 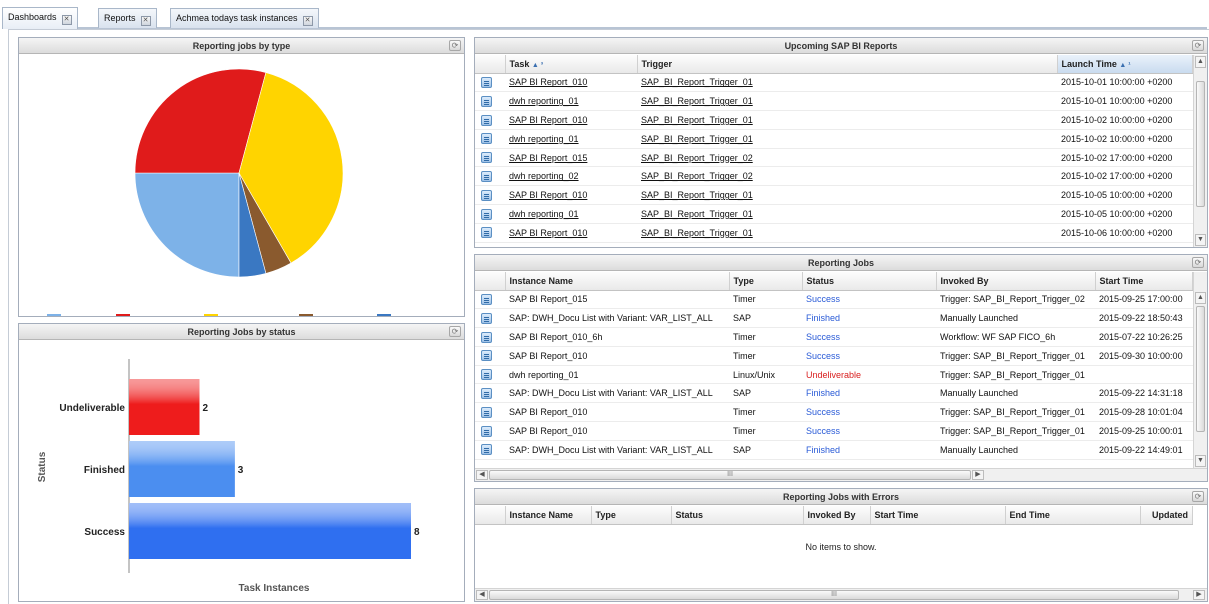 I want to click on panel-header: Reporting Jobs with Errors ⟳, so click(x=841, y=497).